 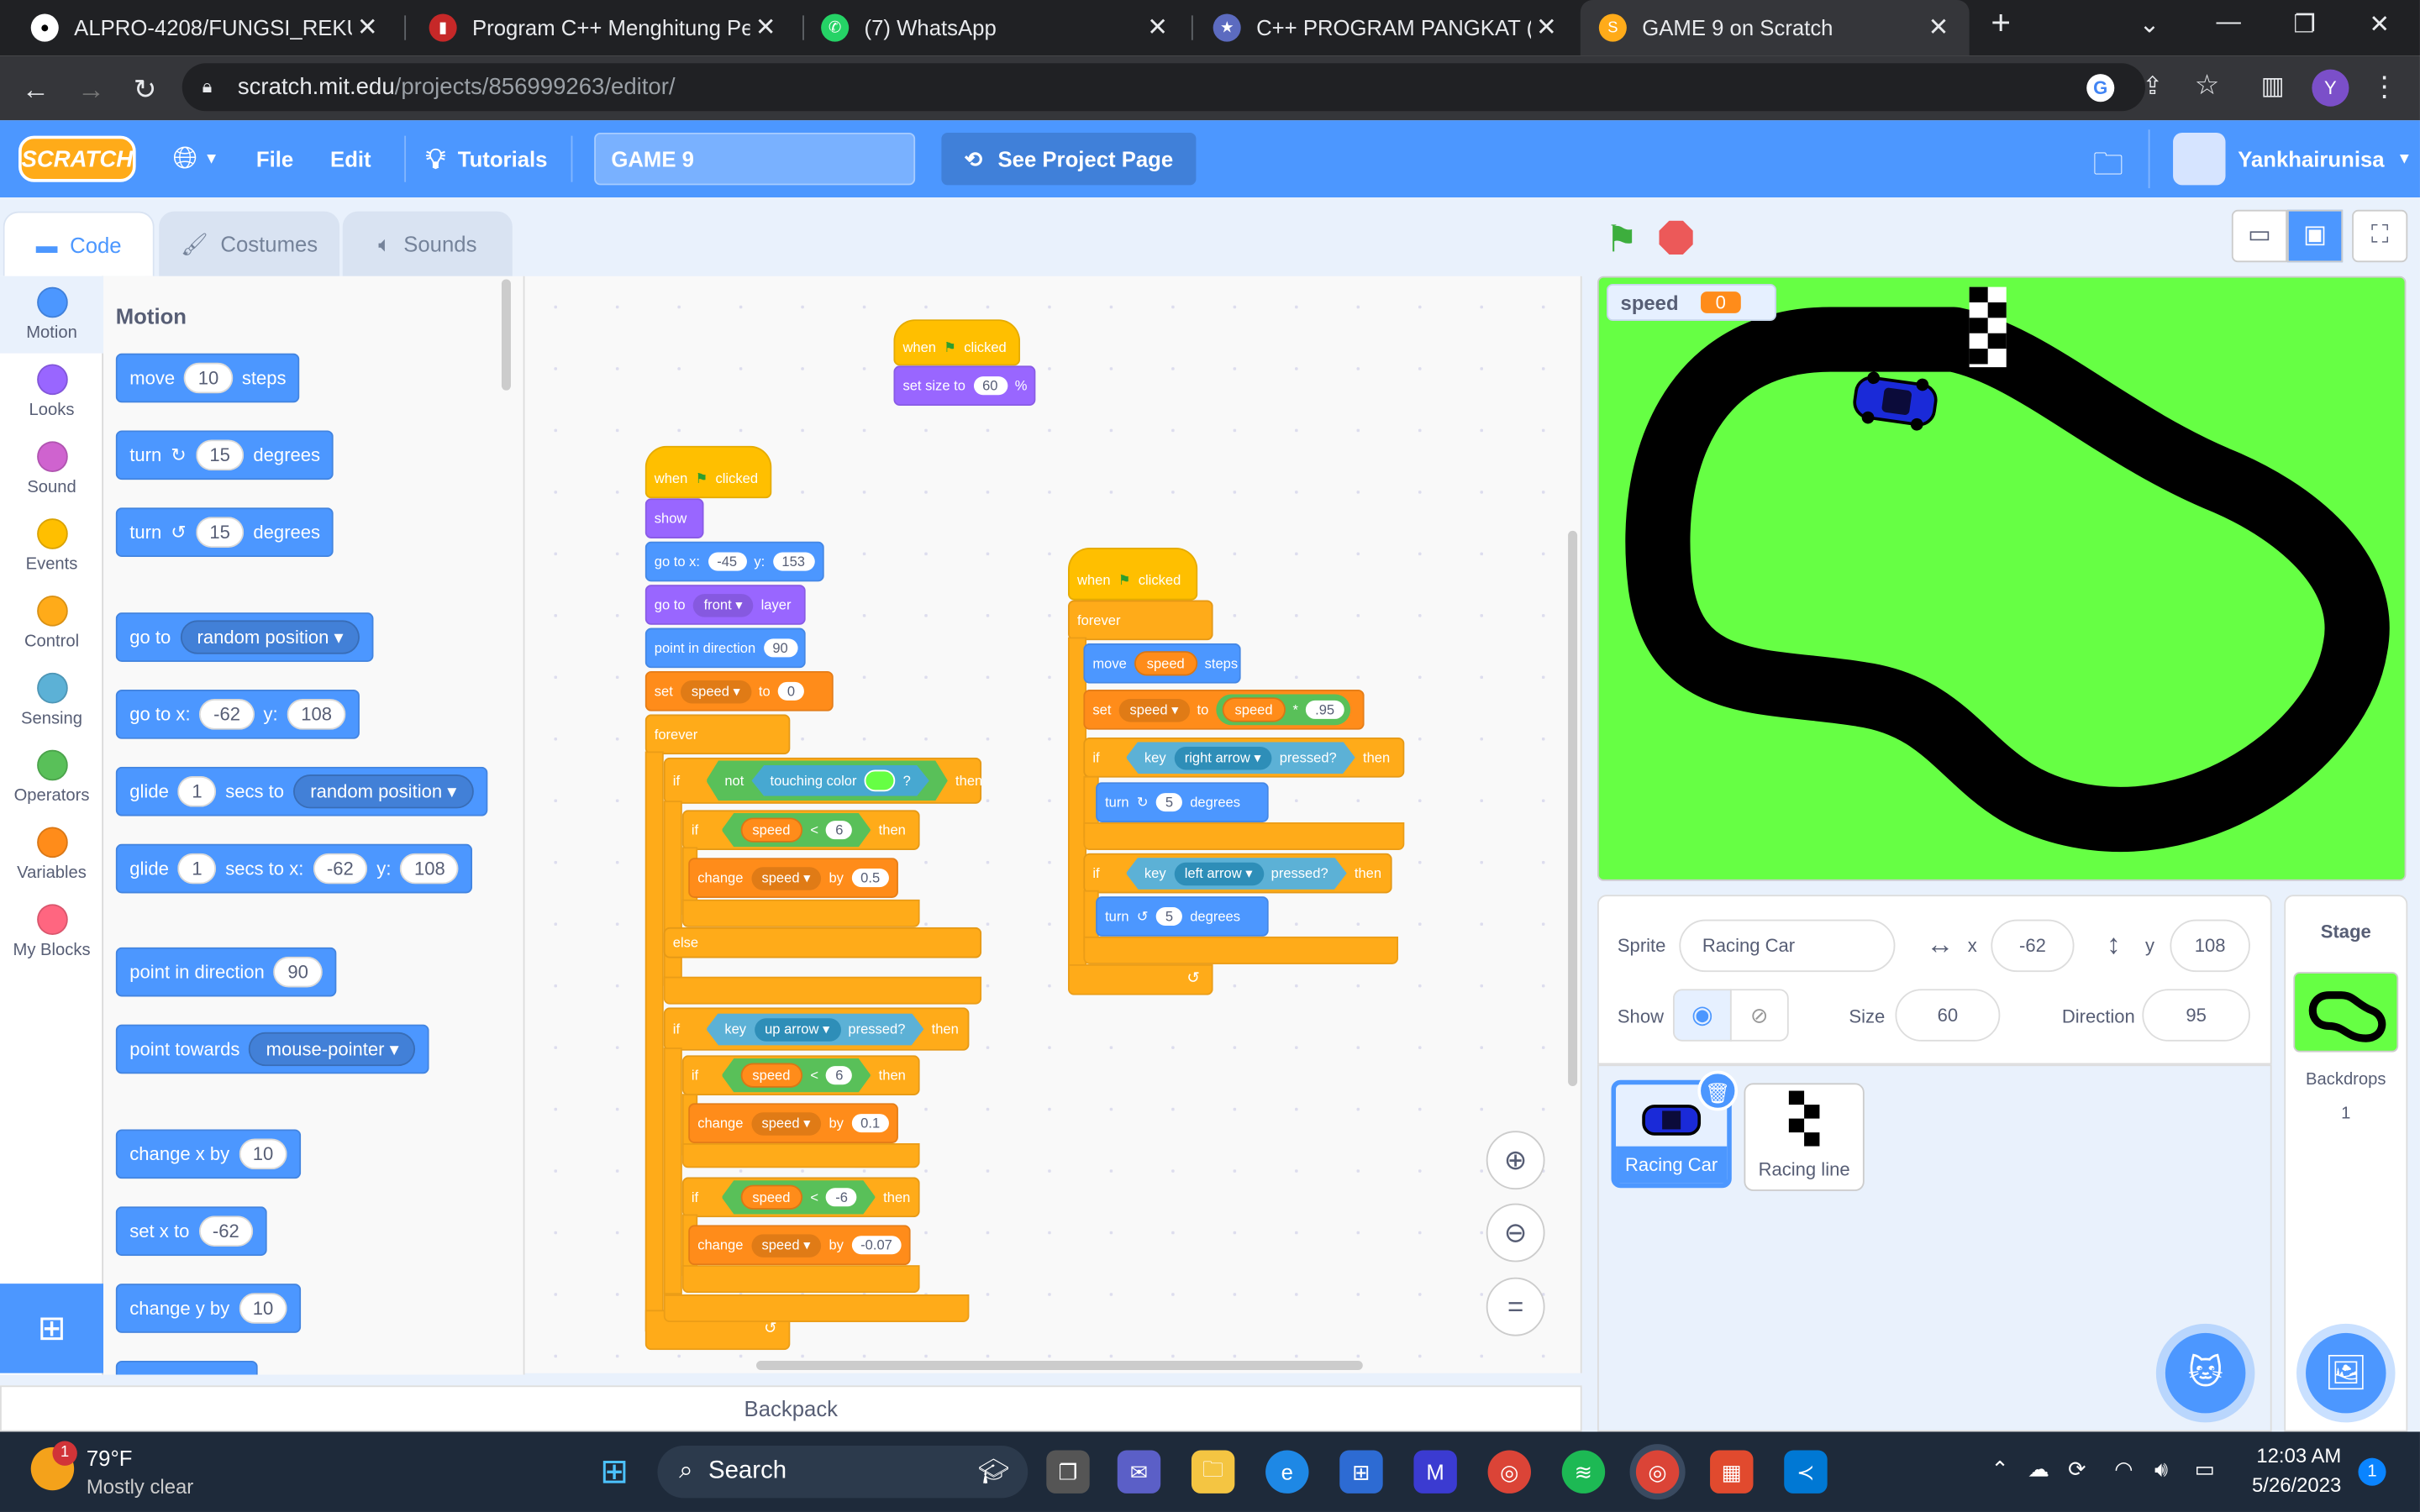 I want to click on window-close-icon: ✕, so click(x=2380, y=24).